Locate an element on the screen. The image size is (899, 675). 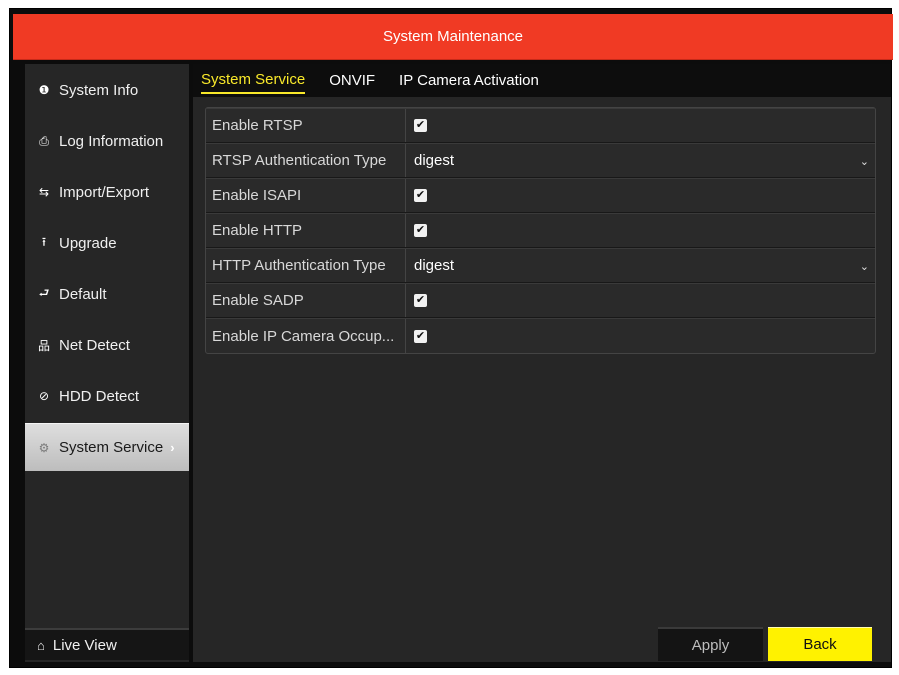
sidebar-item-upgrade: ⭱ Upgrade is located at coordinates (107, 243).